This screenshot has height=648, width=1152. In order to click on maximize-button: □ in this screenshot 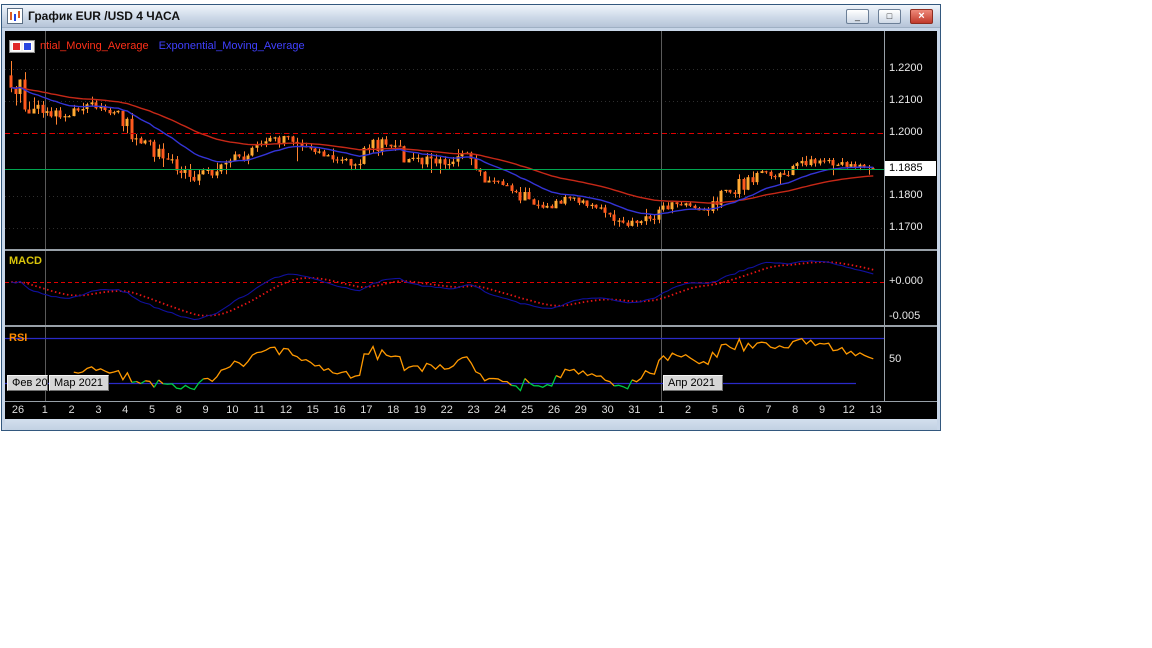, I will do `click(889, 16)`.